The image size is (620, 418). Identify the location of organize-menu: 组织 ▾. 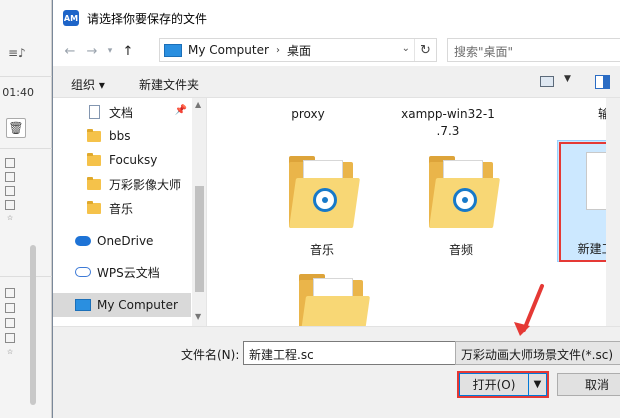
(88, 84).